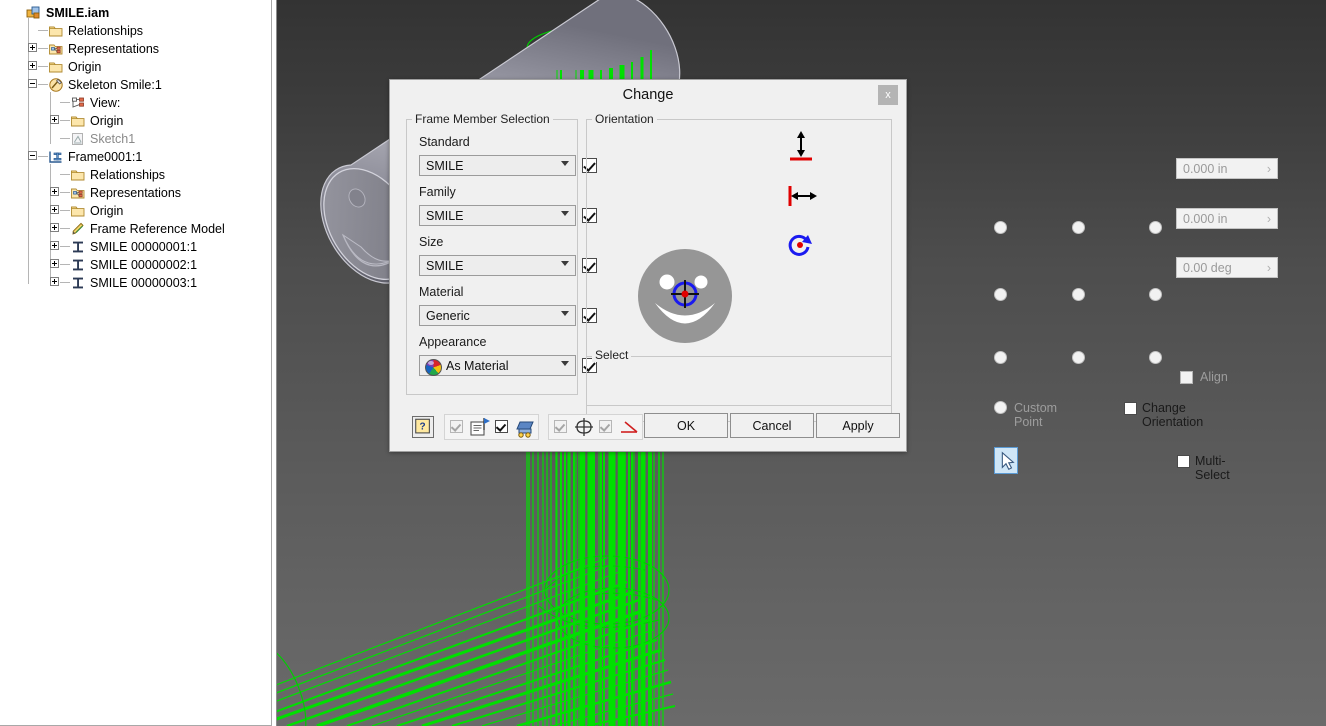 The image size is (1326, 726). I want to click on material-dropdown: Generic, so click(497, 315).